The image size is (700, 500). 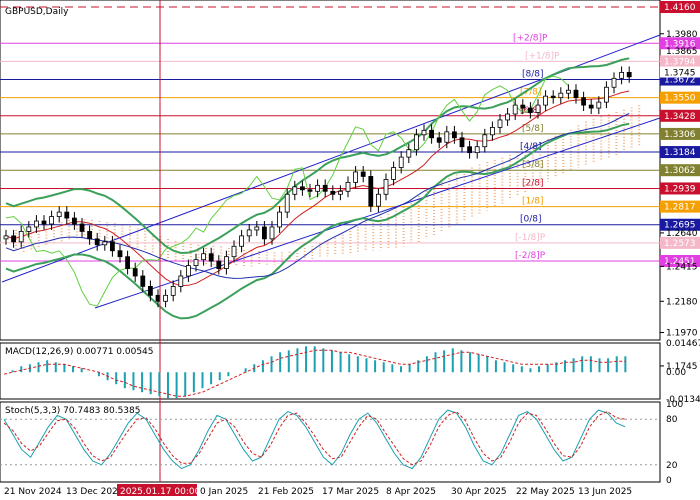 What do you see at coordinates (682, 302) in the screenshot?
I see `axis-tick-label: 1.2180` at bounding box center [682, 302].